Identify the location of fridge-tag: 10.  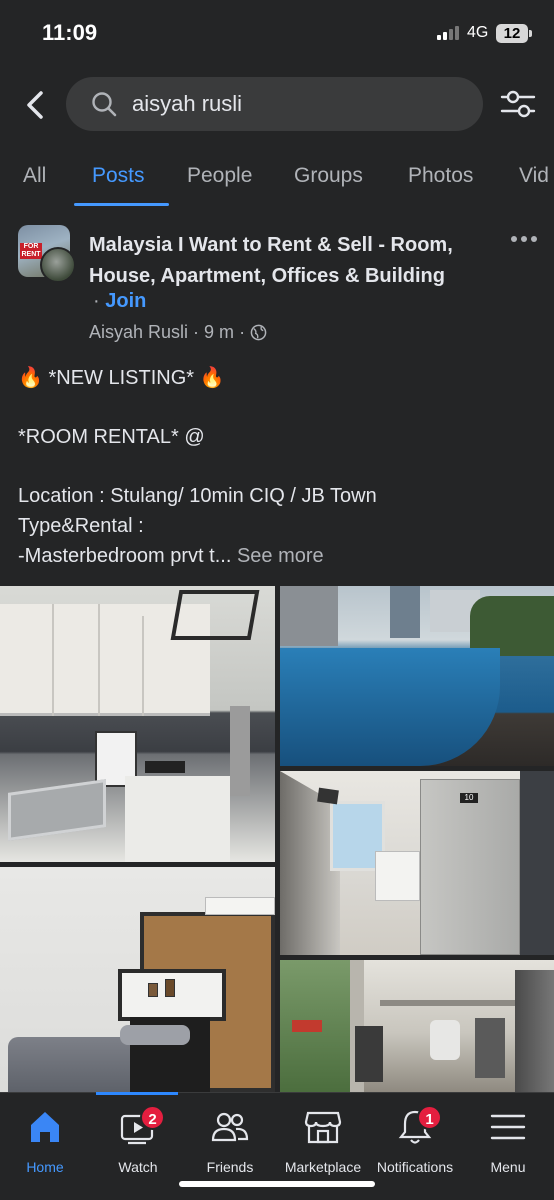
(469, 798).